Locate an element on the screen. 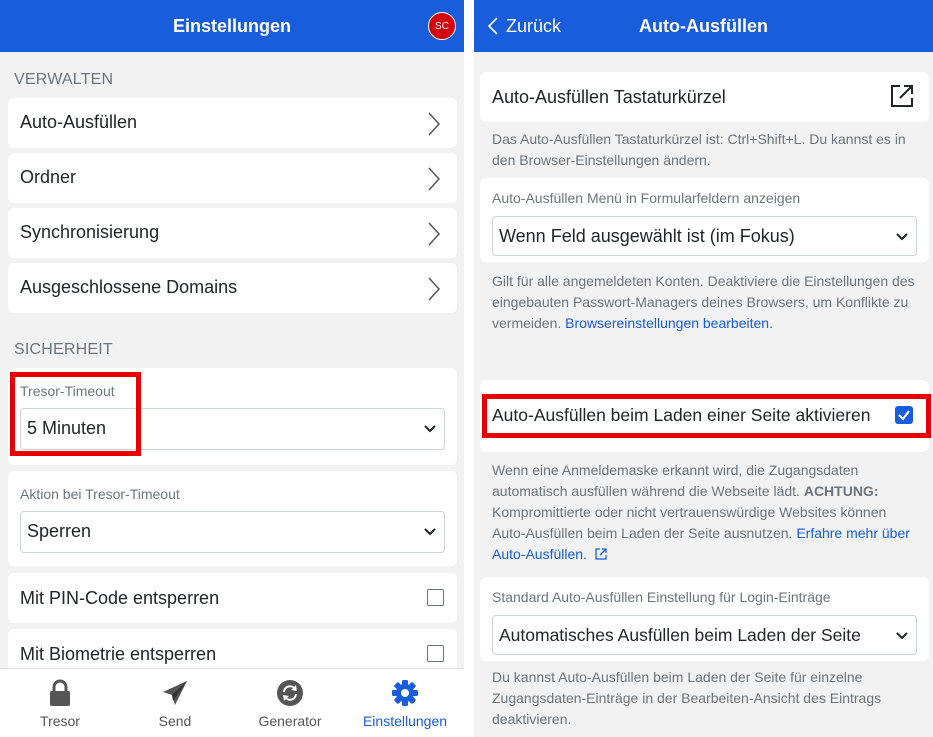 This screenshot has height=737, width=933. tab-label: Send is located at coordinates (175, 721).